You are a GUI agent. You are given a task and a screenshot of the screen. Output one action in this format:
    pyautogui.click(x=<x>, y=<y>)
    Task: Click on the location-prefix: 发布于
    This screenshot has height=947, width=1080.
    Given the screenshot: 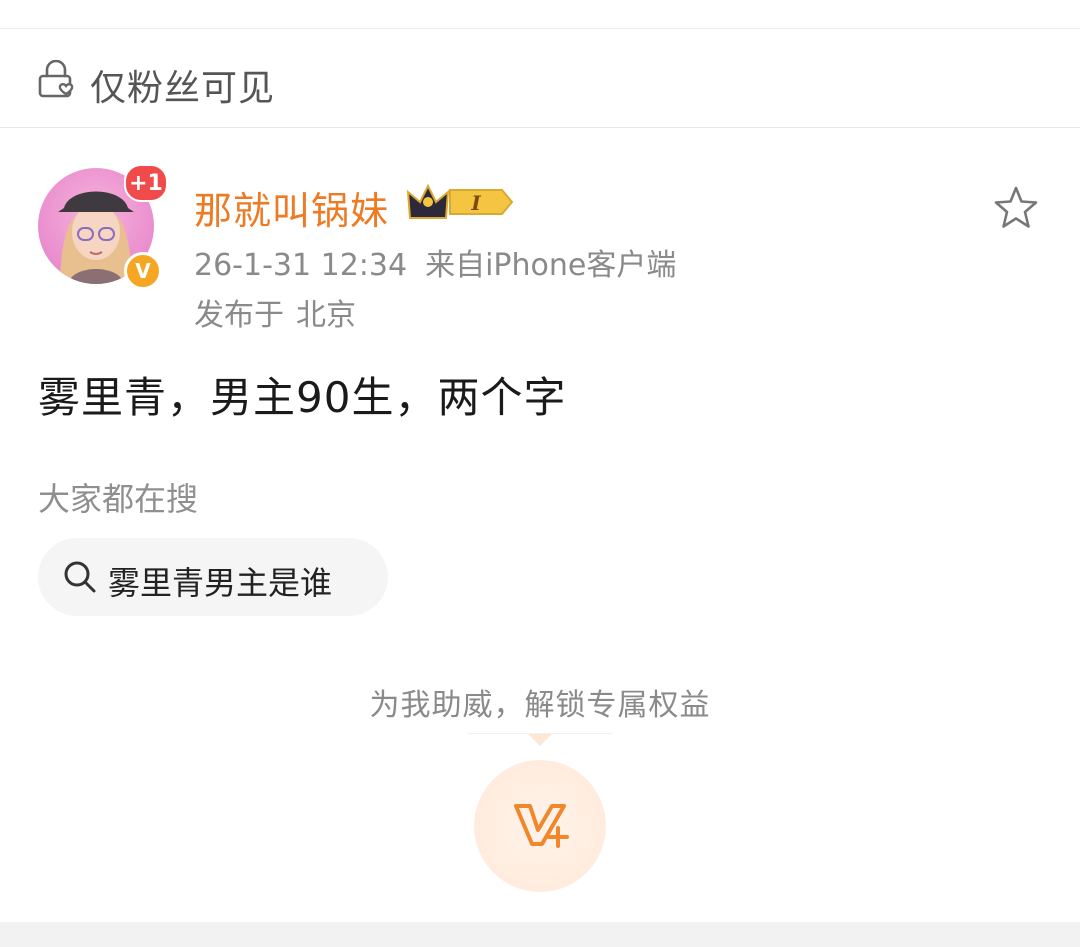 What is the action you would take?
    pyautogui.click(x=239, y=315)
    